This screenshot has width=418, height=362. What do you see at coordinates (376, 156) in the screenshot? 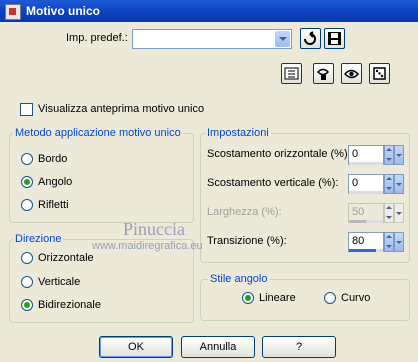
I see `offset-horizontal-spinner: 0` at bounding box center [376, 156].